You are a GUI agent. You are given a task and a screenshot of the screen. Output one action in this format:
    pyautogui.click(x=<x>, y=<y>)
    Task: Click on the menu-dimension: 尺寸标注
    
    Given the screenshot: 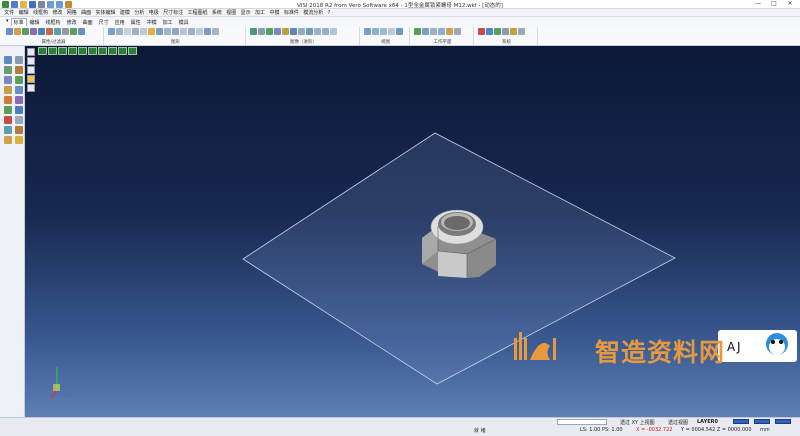 What is the action you would take?
    pyautogui.click(x=173, y=12)
    